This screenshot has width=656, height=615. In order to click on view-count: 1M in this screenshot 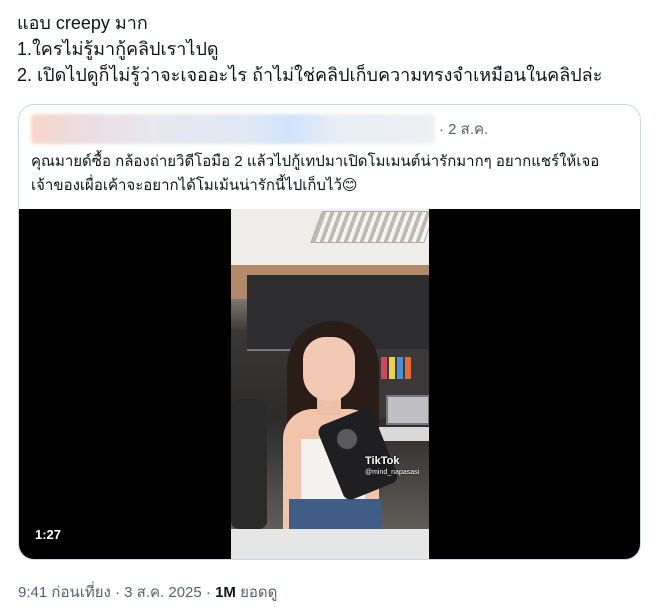, I will do `click(225, 592)`.